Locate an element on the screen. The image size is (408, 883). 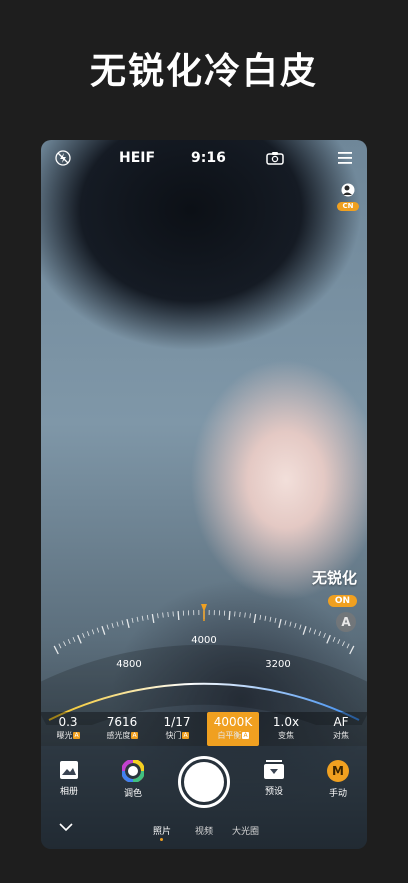
manual-label: 手动 is located at coordinates (337, 794).